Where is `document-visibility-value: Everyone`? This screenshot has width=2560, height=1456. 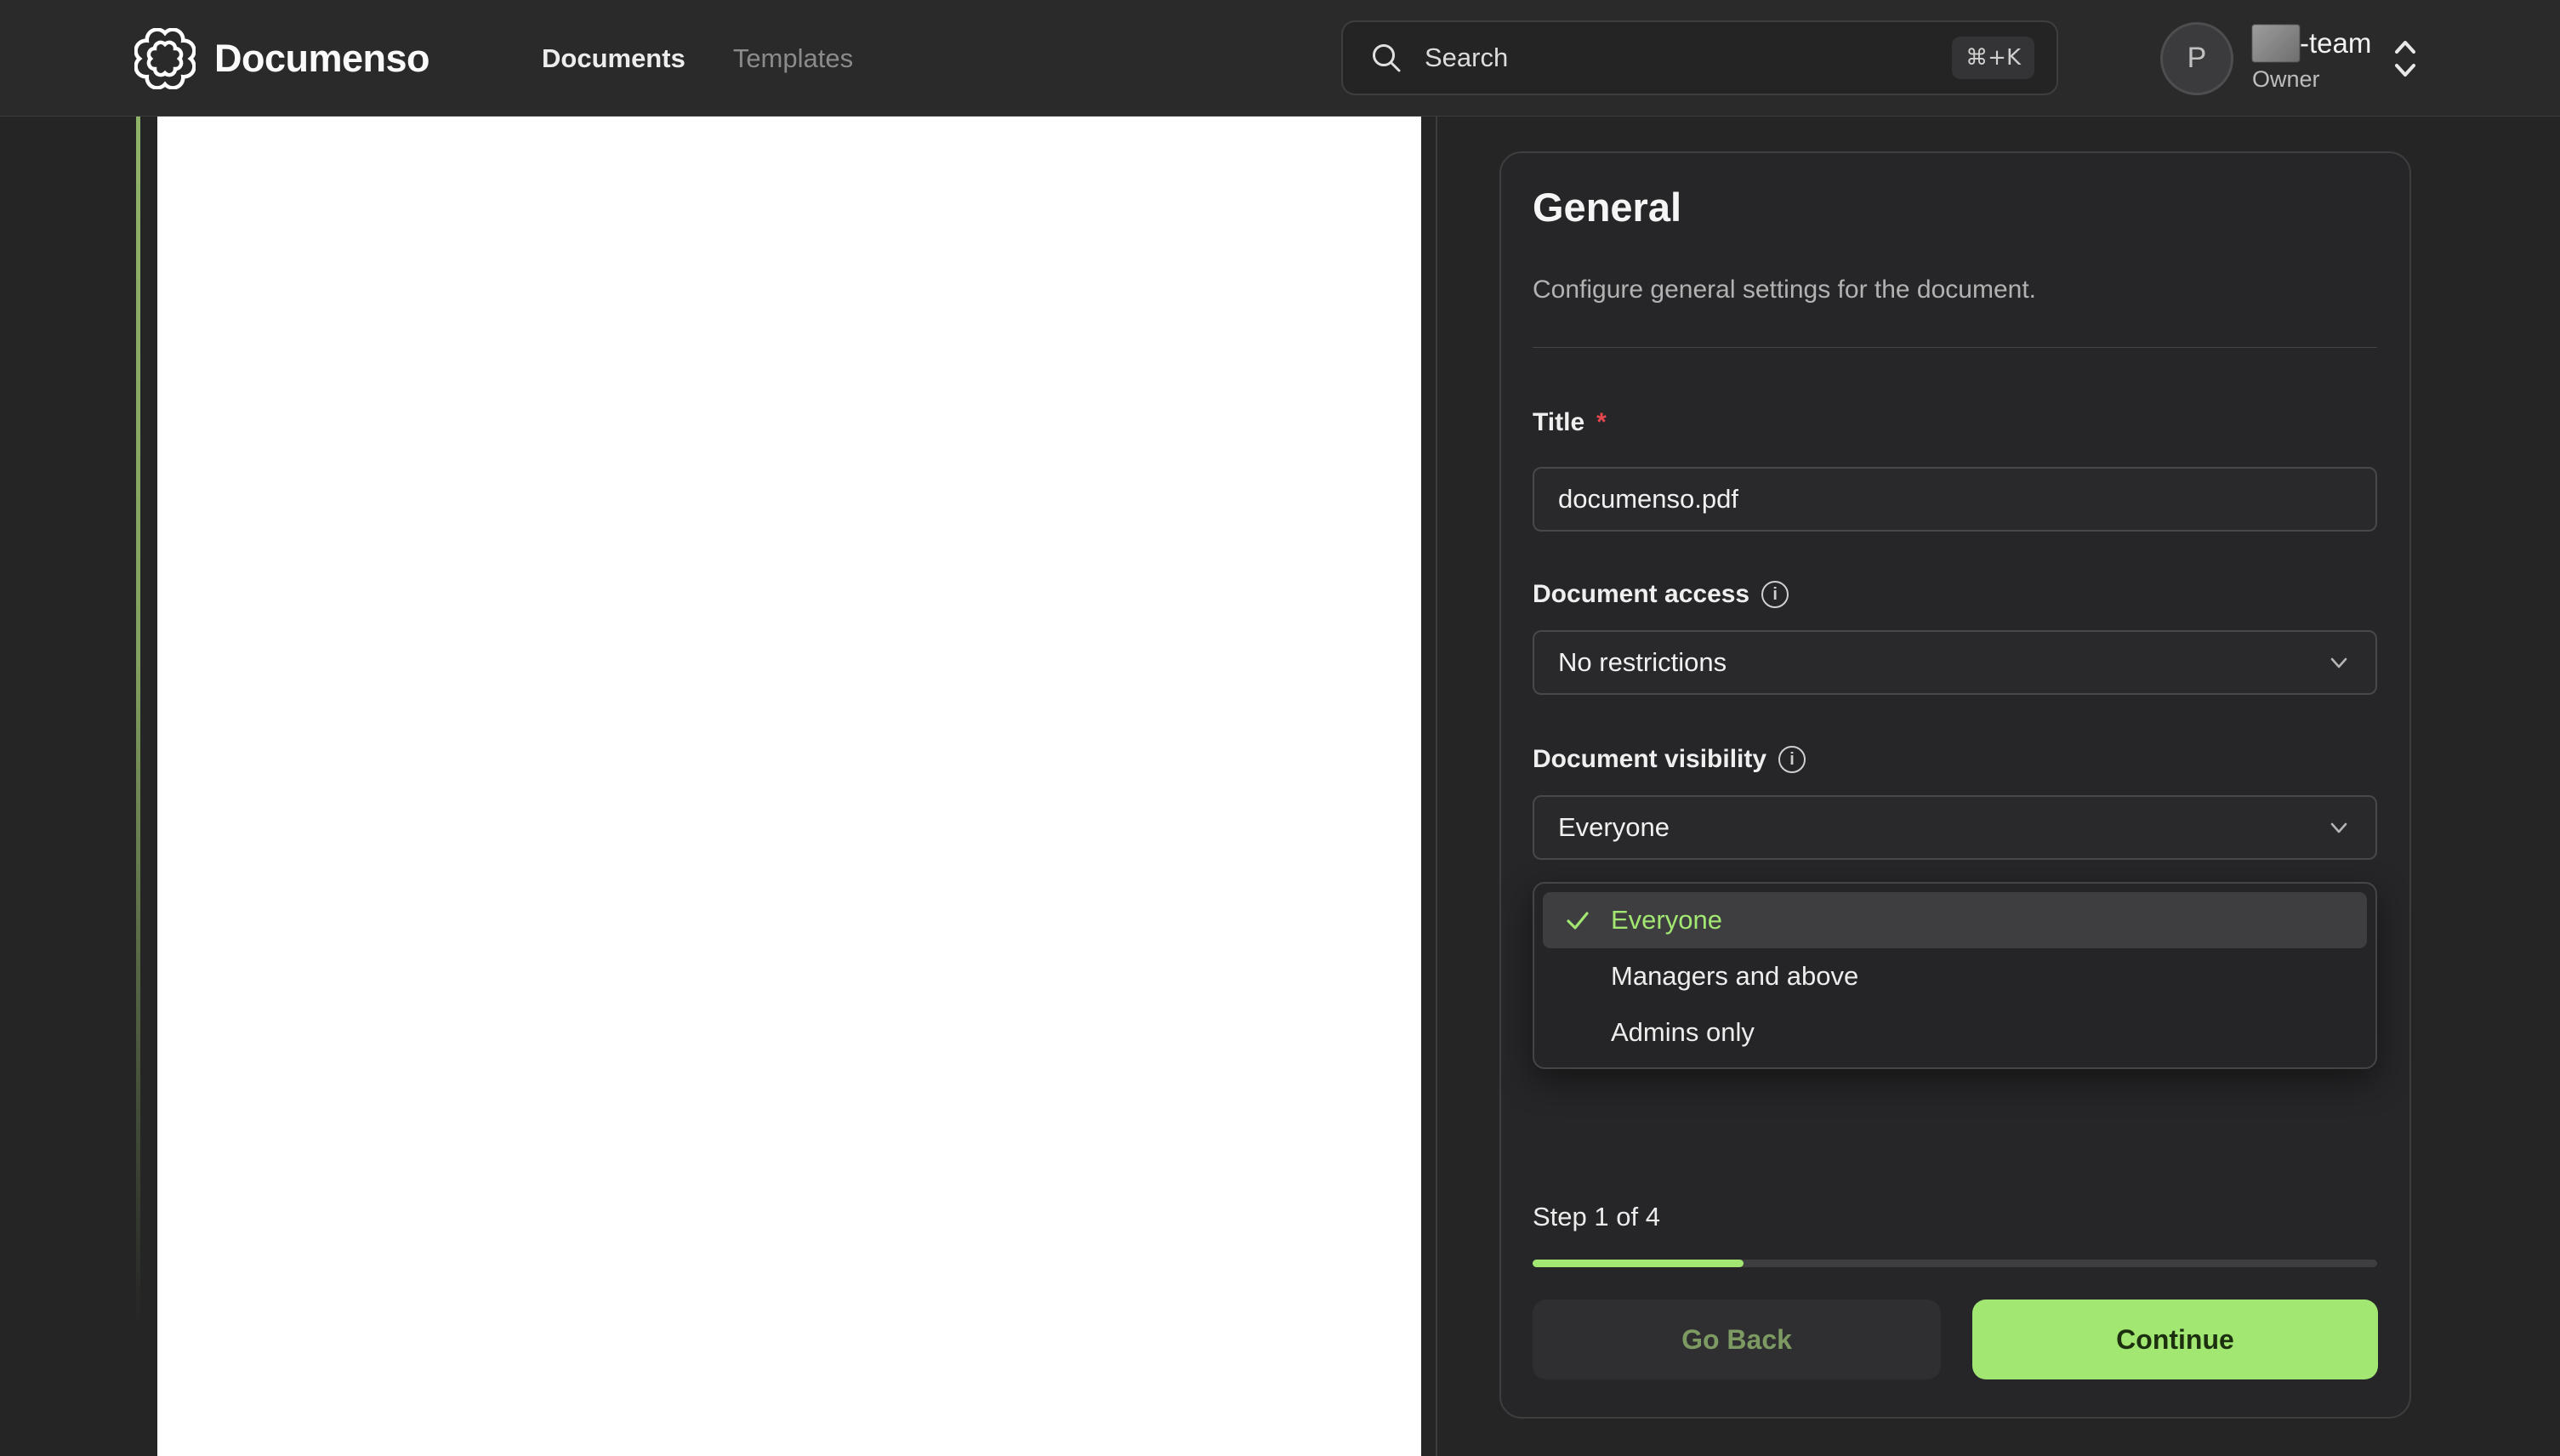 document-visibility-value: Everyone is located at coordinates (1614, 827).